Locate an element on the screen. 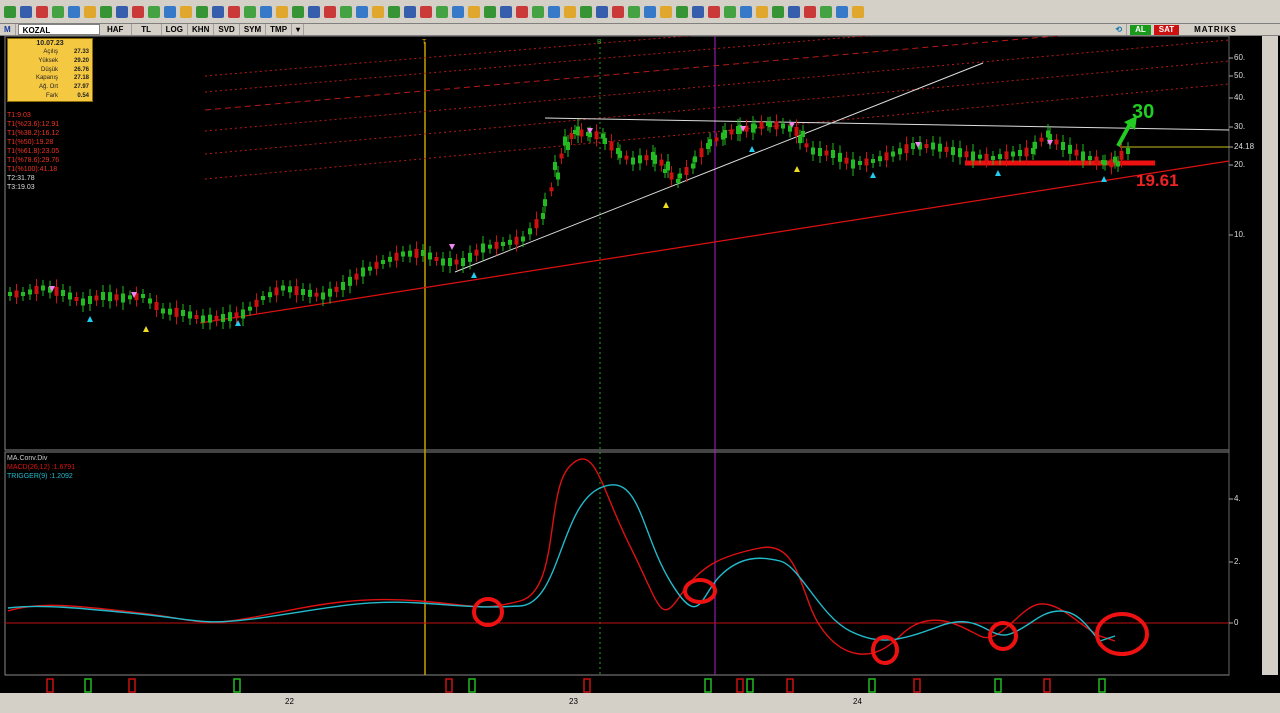 The width and height of the screenshot is (1280, 713). link-icon: ⟲ is located at coordinates (1119, 29).